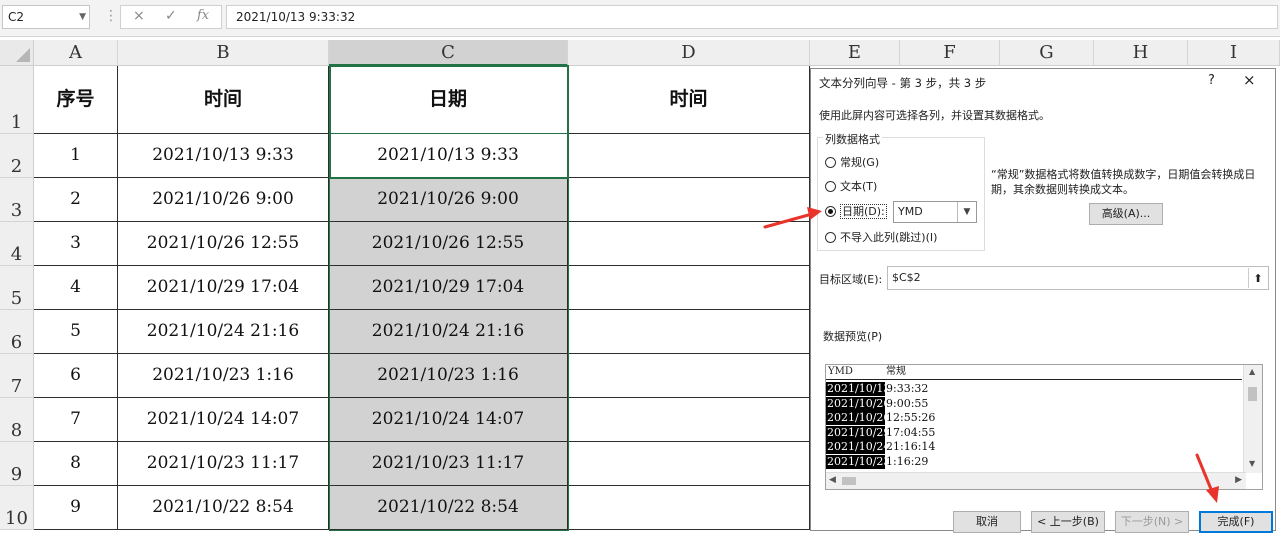 Image resolution: width=1280 pixels, height=533 pixels. What do you see at coordinates (448, 332) in the screenshot?
I see `cell-date: 2021/10/24 21:16` at bounding box center [448, 332].